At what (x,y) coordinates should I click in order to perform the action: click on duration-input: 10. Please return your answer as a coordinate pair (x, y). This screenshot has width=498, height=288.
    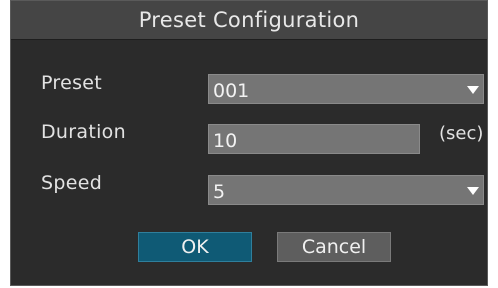
    Looking at the image, I should click on (314, 139).